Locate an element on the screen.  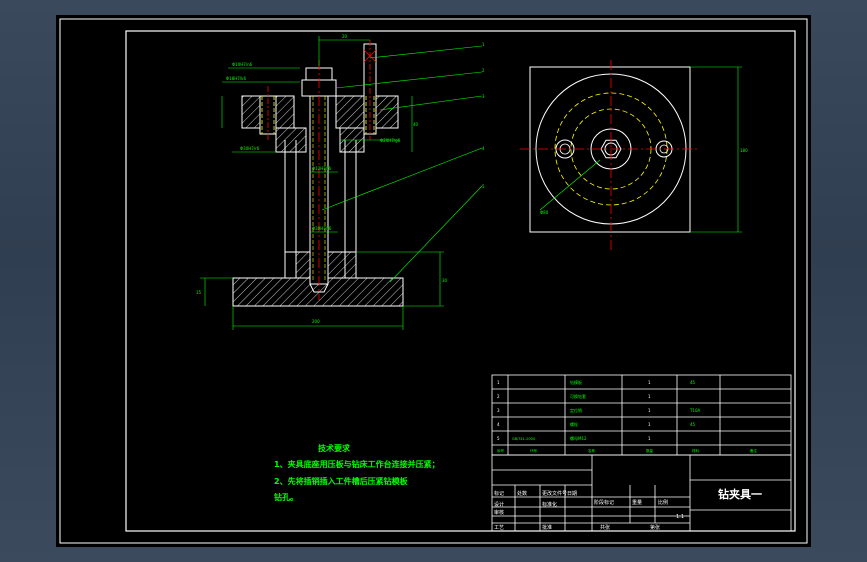
notes-line-1: 1、夹具底座用压板与钻床工作台连接并压紧； is located at coordinates (357, 464).